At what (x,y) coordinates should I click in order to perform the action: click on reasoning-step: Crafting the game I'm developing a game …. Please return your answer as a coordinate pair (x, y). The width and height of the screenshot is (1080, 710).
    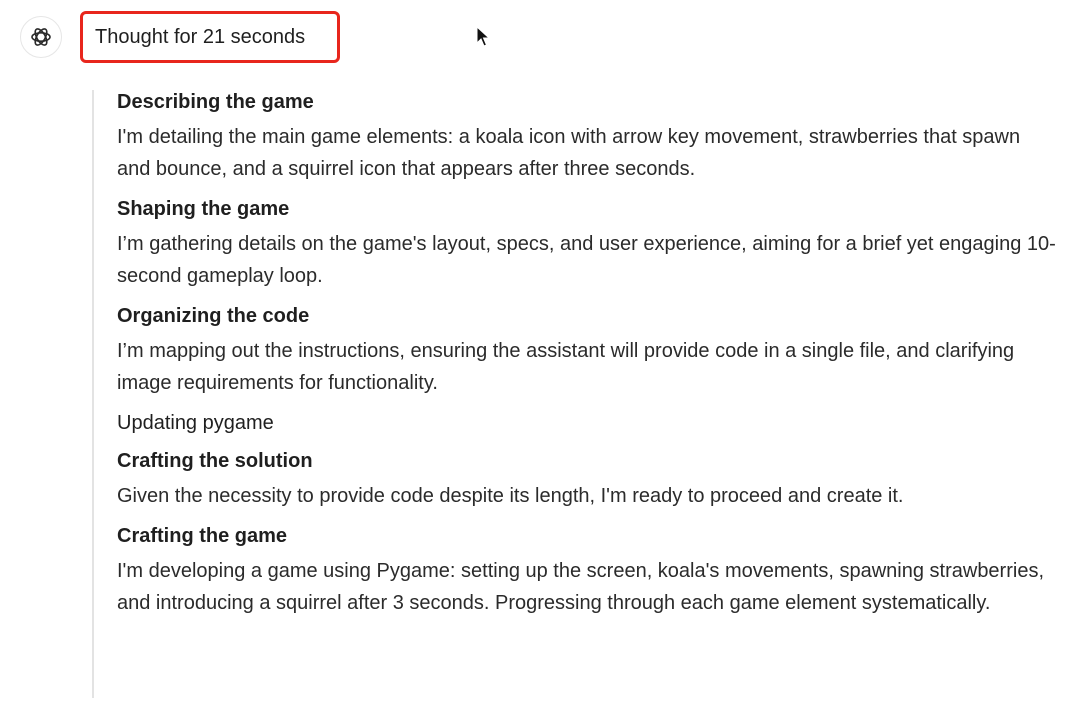
    Looking at the image, I should click on (587, 570).